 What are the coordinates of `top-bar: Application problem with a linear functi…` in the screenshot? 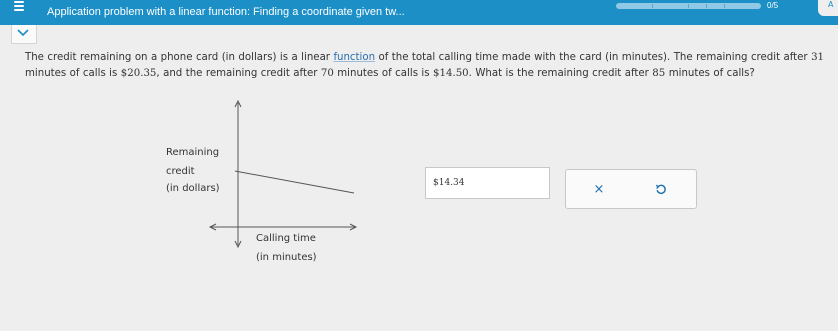 It's located at (419, 12).